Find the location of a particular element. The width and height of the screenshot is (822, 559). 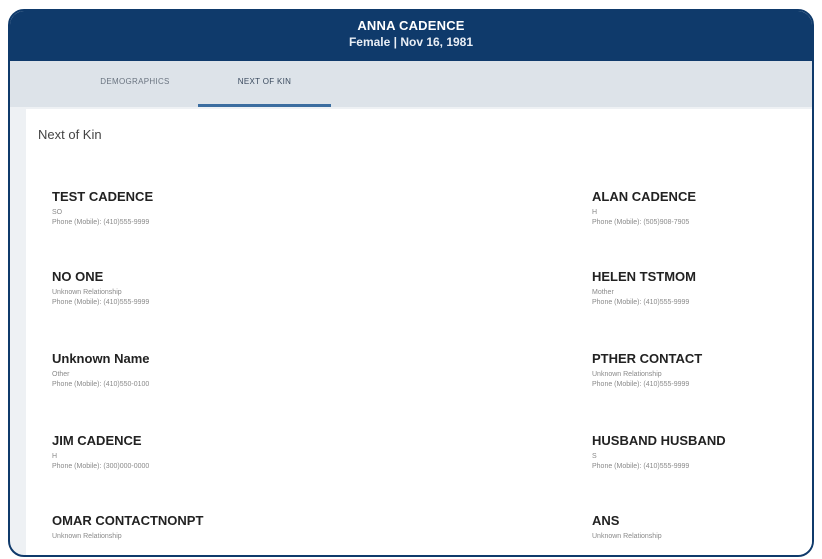

tab-demographics: DEMOGRAPHICS is located at coordinates (135, 84).